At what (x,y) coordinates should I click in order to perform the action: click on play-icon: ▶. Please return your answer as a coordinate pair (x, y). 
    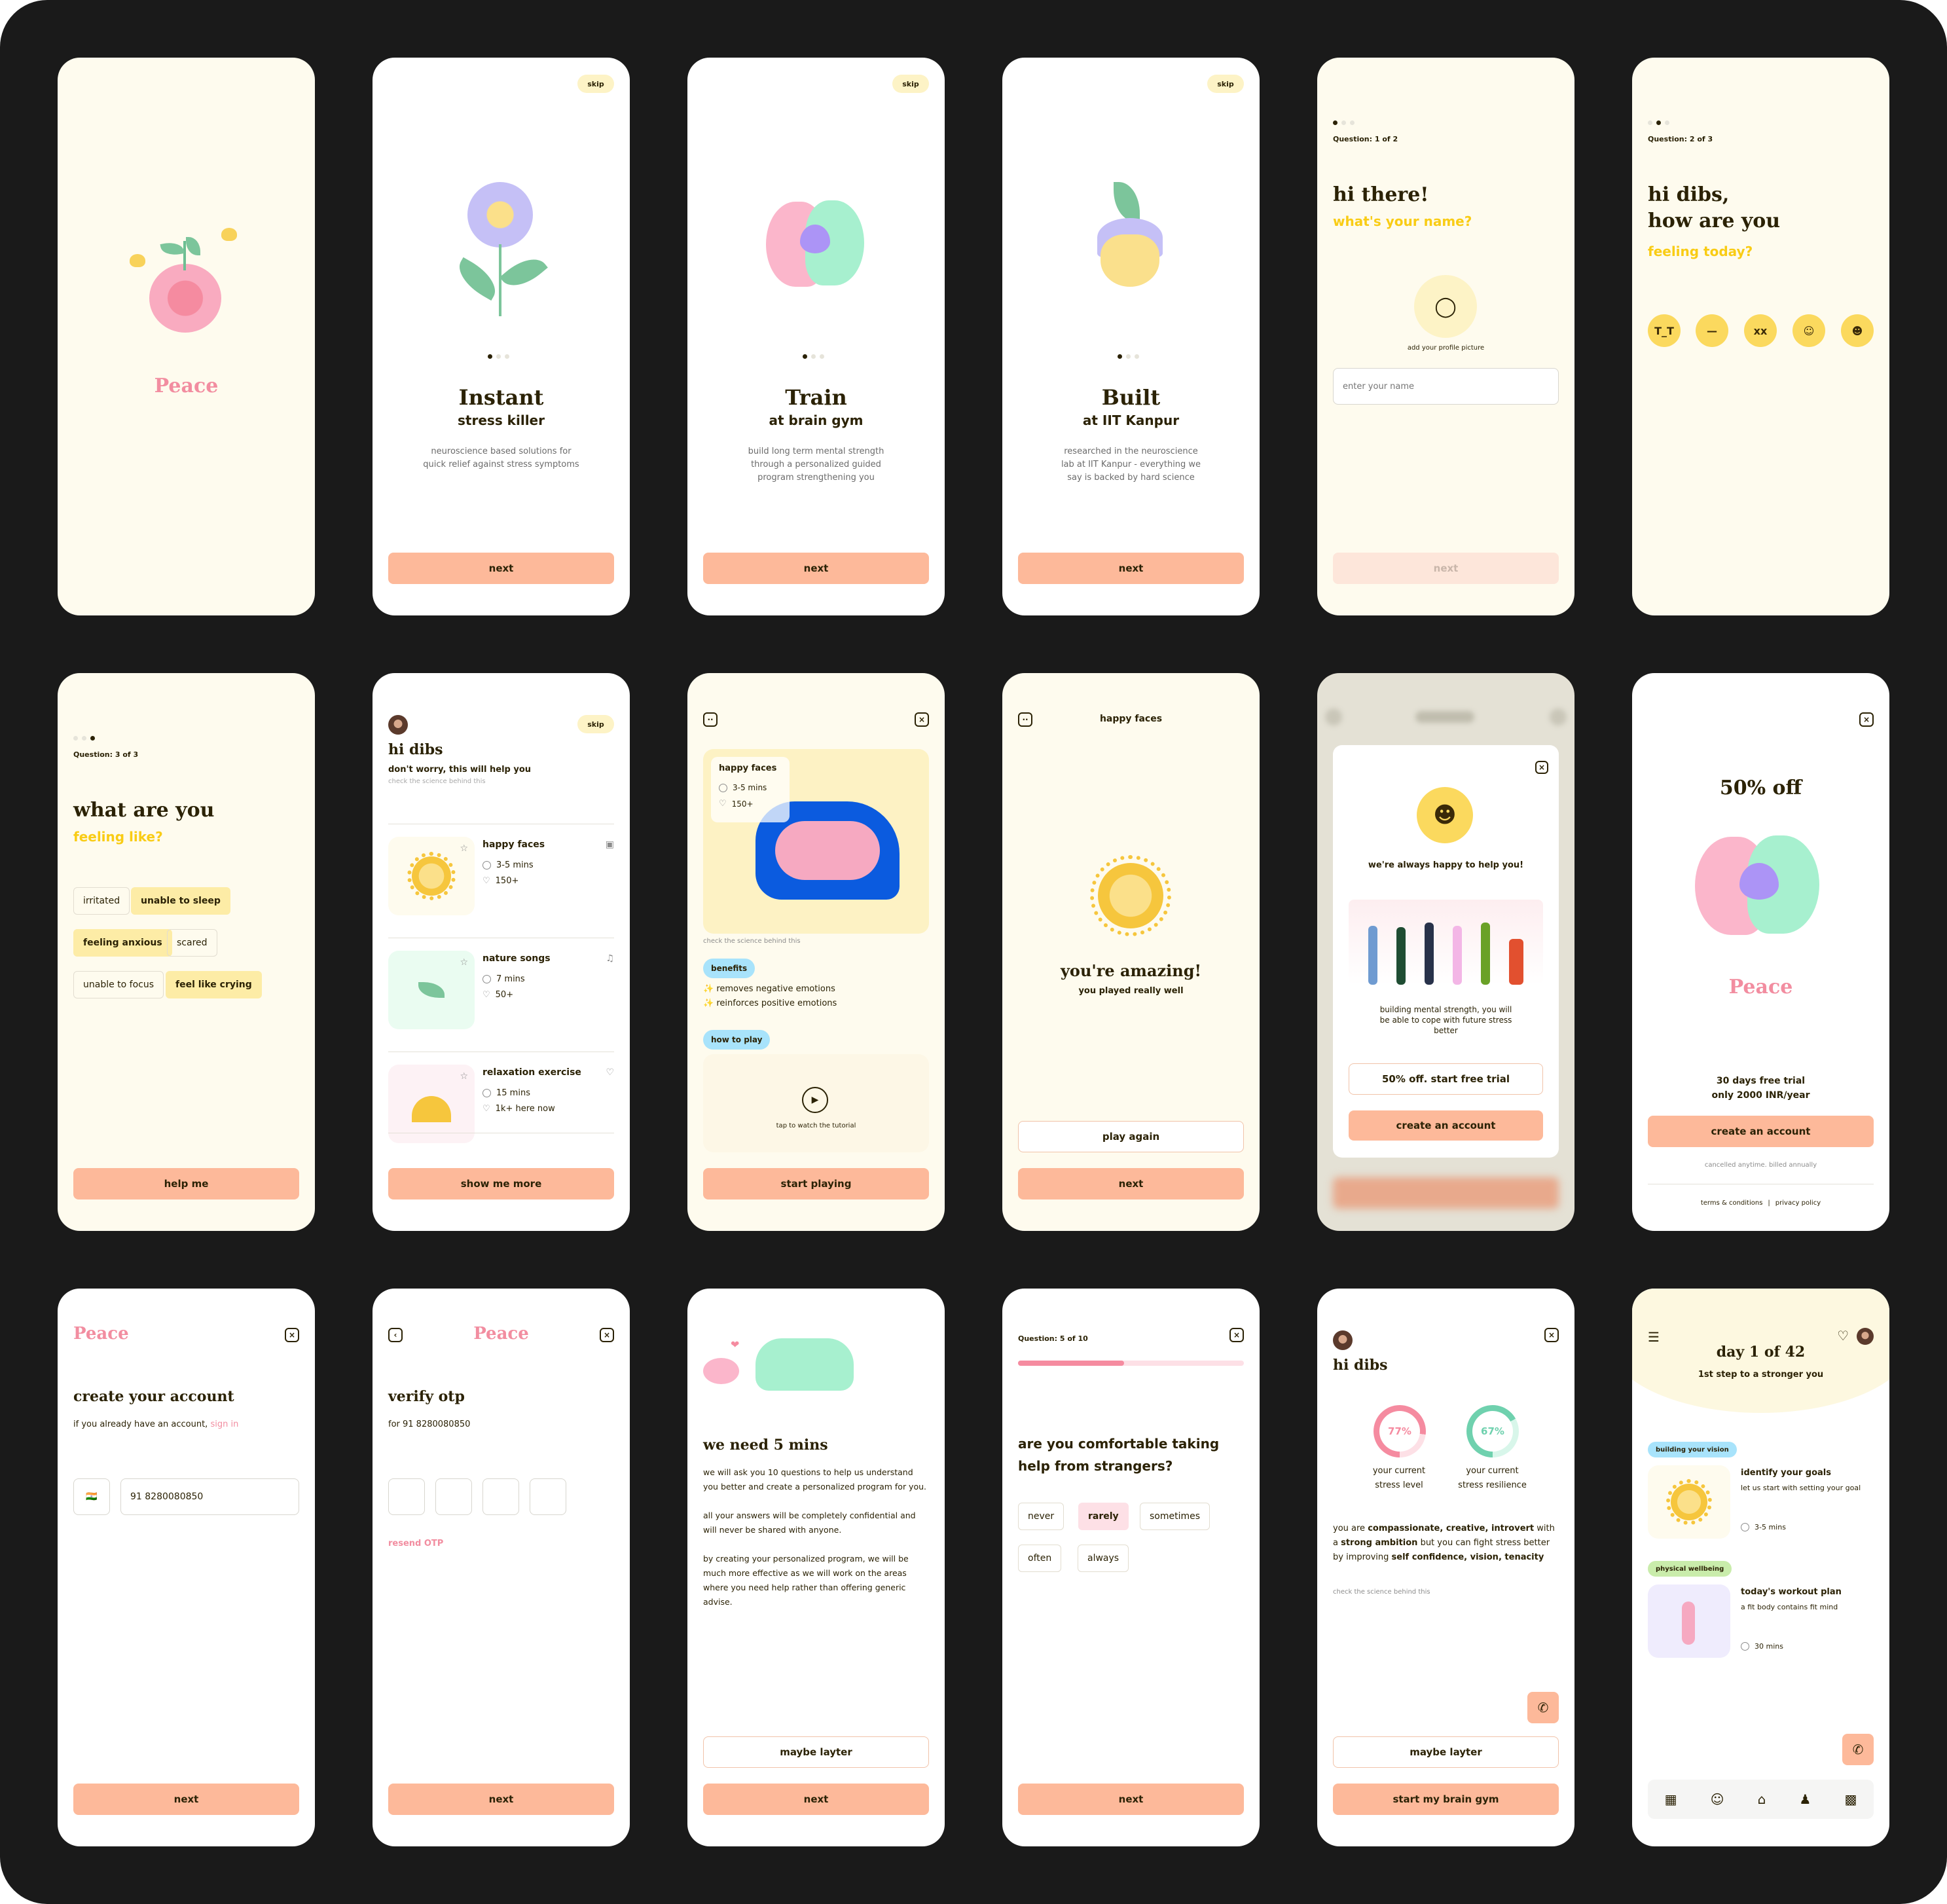
    Looking at the image, I should click on (815, 1100).